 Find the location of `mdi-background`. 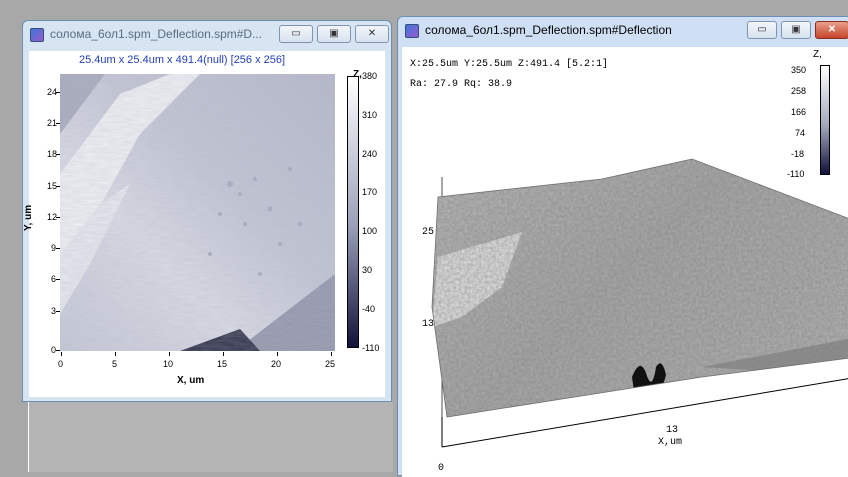

mdi-background is located at coordinates (210, 437).